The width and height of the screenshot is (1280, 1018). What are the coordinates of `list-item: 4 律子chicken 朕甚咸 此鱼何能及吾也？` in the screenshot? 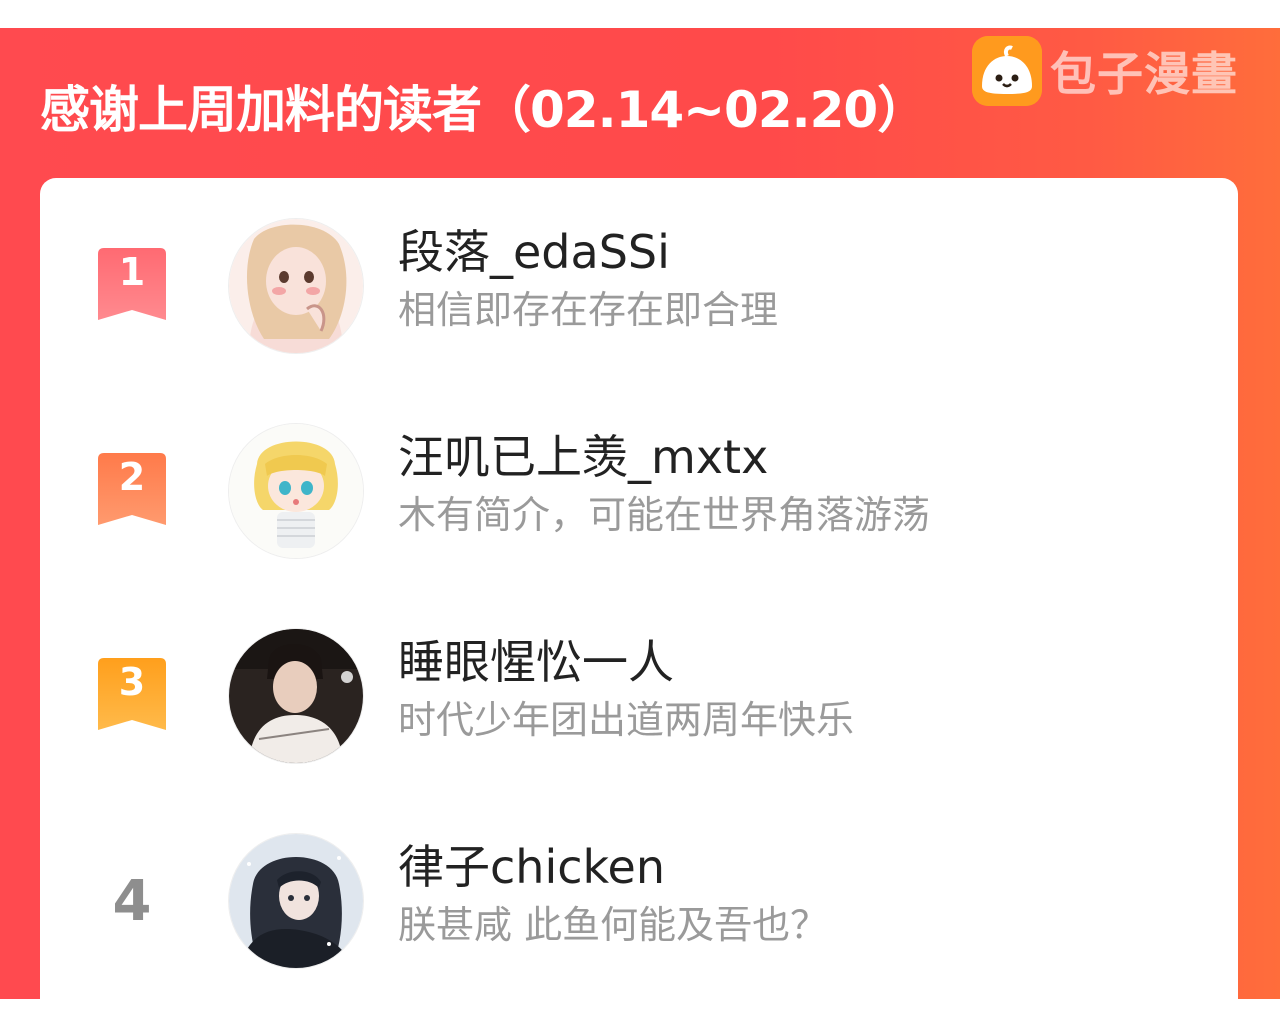 It's located at (639, 903).